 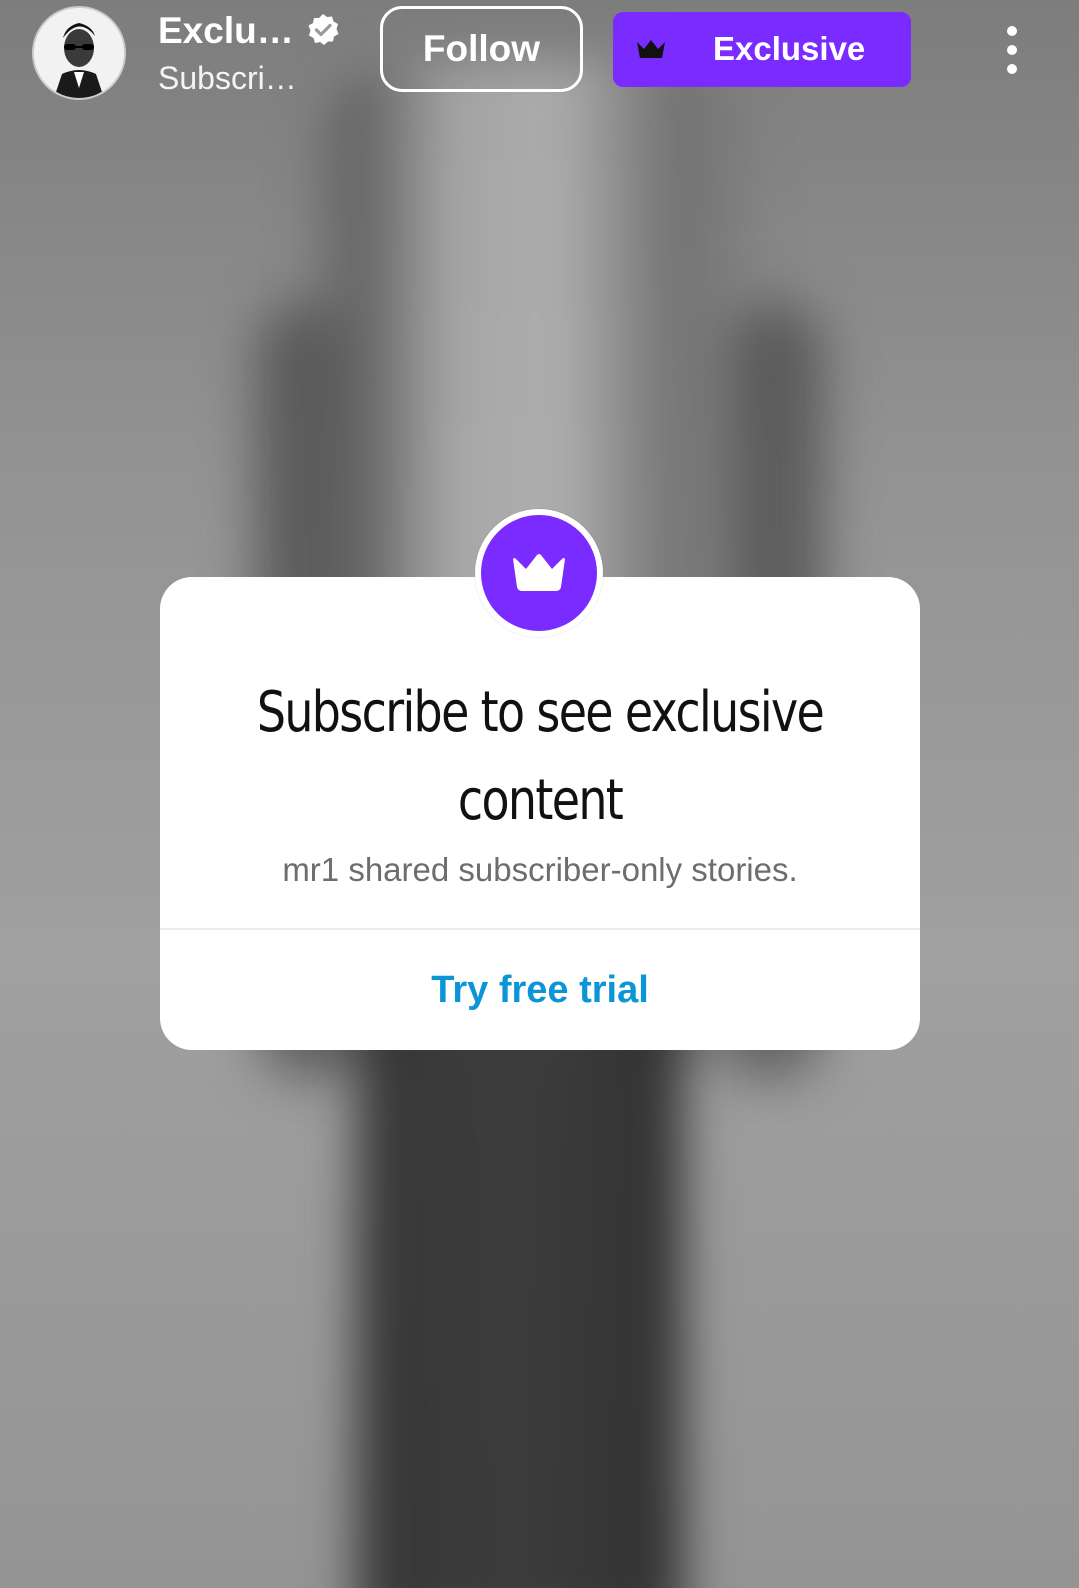 I want to click on avatar-image, so click(x=79, y=53).